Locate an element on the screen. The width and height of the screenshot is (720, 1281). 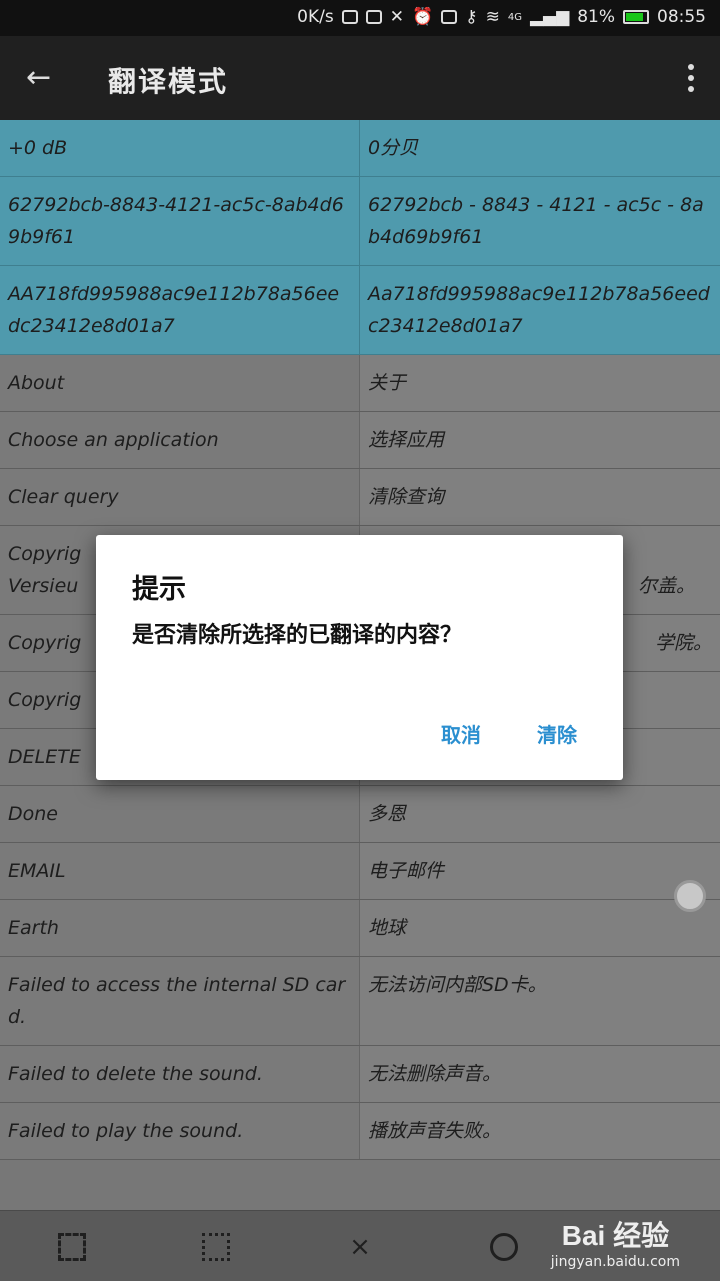
confirm-dialog: 提示 是否清除所选择的已翻译的内容？ 取消 清除 is located at coordinates (359, 657).